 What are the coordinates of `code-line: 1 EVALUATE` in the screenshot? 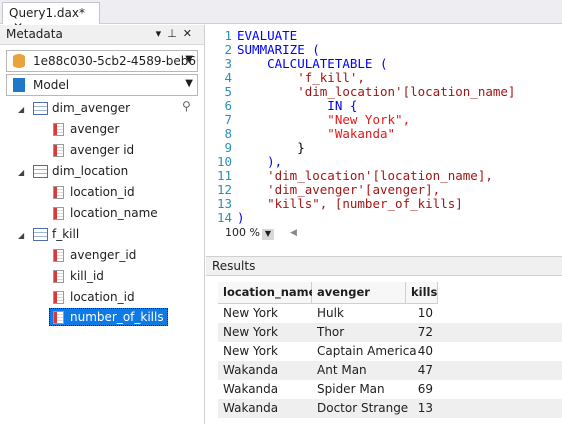 It's located at (261, 35).